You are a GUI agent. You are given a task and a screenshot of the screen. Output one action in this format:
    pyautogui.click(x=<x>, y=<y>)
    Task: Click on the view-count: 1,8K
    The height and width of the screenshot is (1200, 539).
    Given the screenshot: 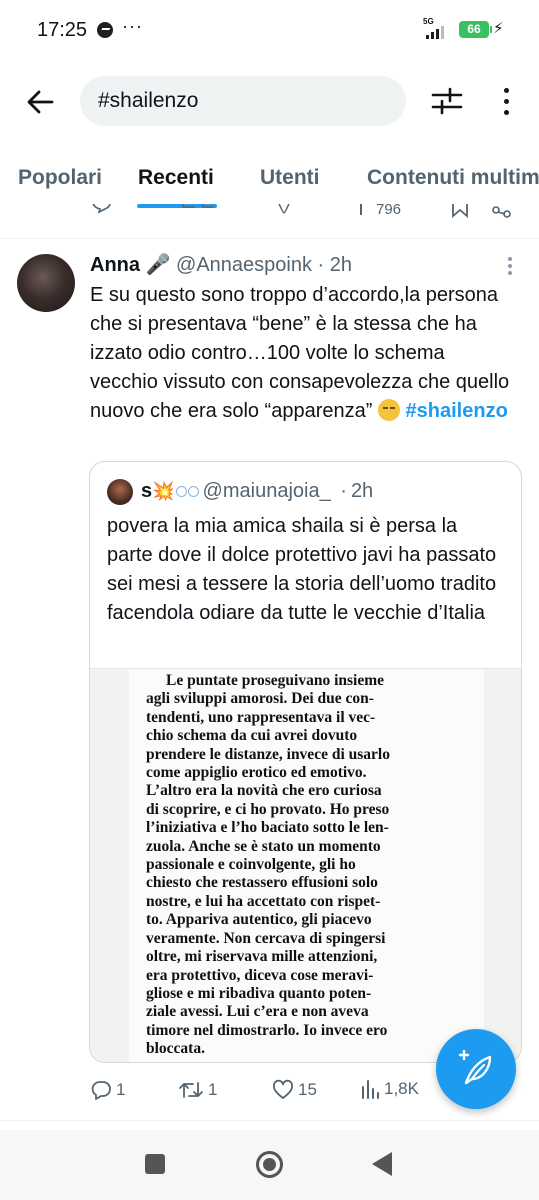 What is the action you would take?
    pyautogui.click(x=401, y=1088)
    